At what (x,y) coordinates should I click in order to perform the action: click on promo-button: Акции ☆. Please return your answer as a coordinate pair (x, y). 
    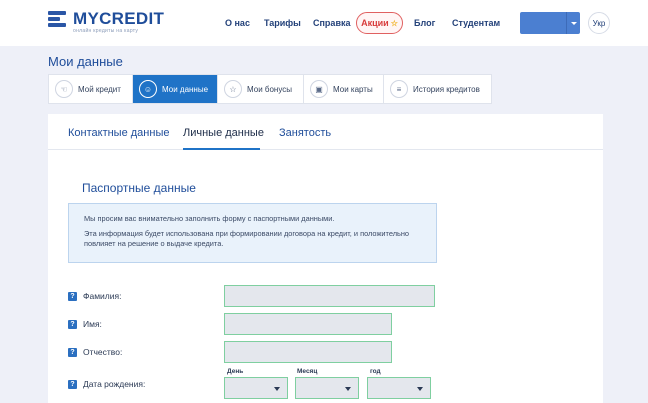
    Looking at the image, I should click on (379, 23).